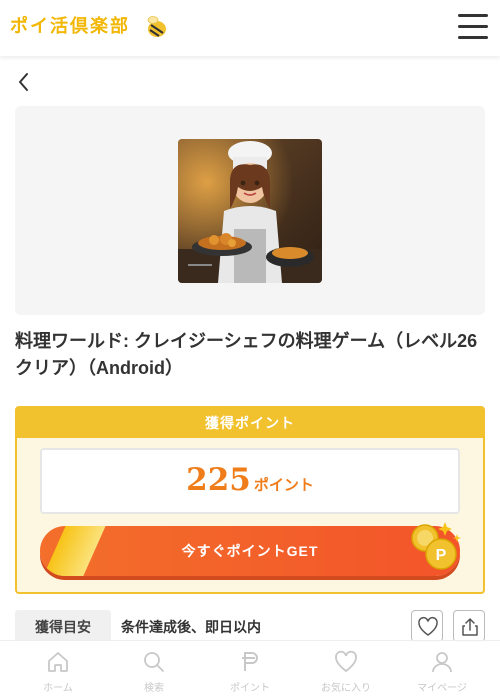  I want to click on nav-favorites-label: お気に入り, so click(346, 688).